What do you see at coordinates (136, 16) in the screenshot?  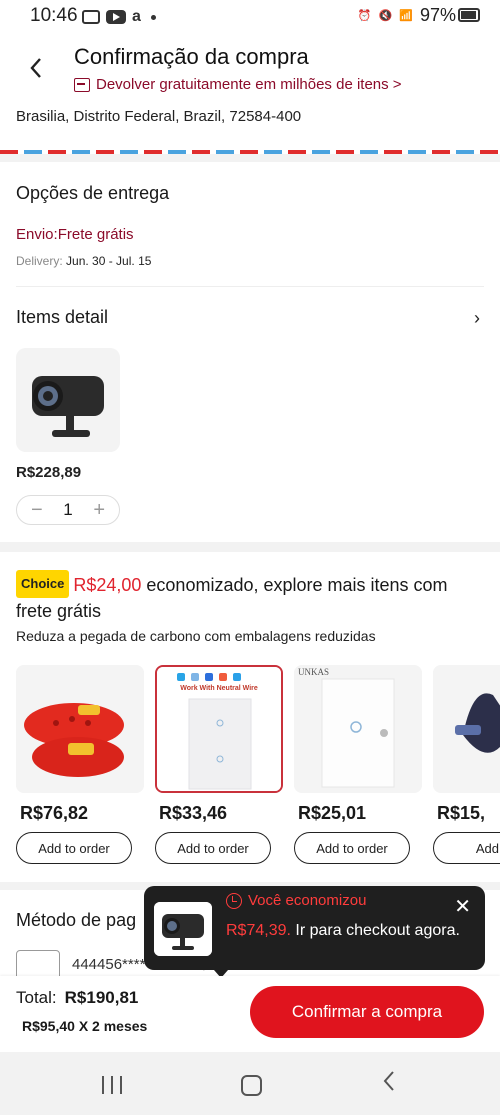 I see `amazon-icon: a` at bounding box center [136, 16].